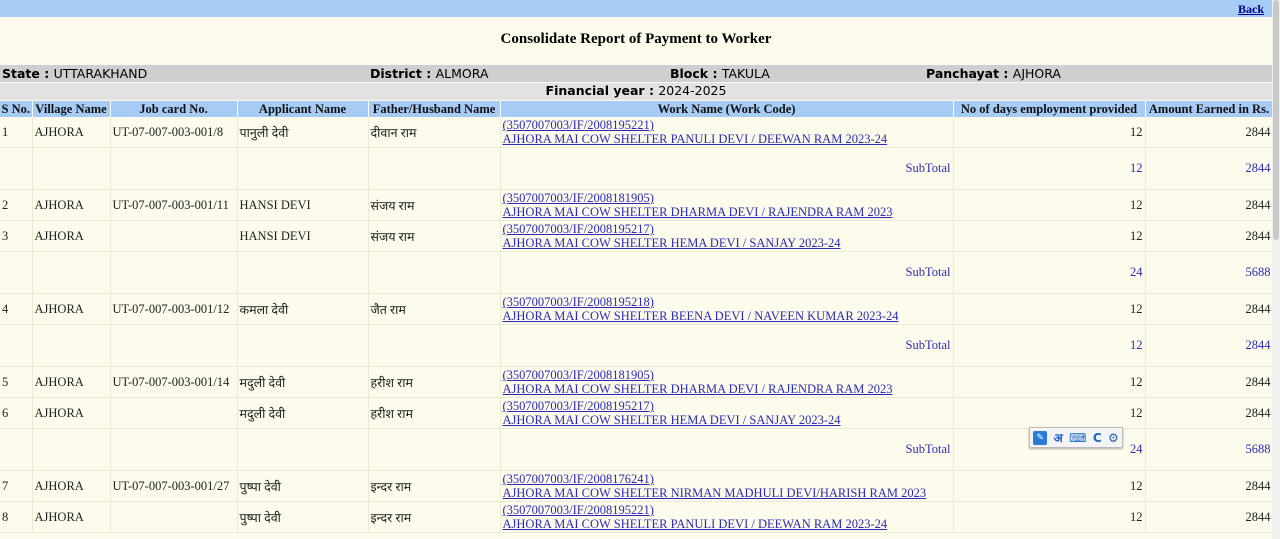 This screenshot has width=1280, height=539. I want to click on panchayat-label: Panchayat :, so click(969, 73).